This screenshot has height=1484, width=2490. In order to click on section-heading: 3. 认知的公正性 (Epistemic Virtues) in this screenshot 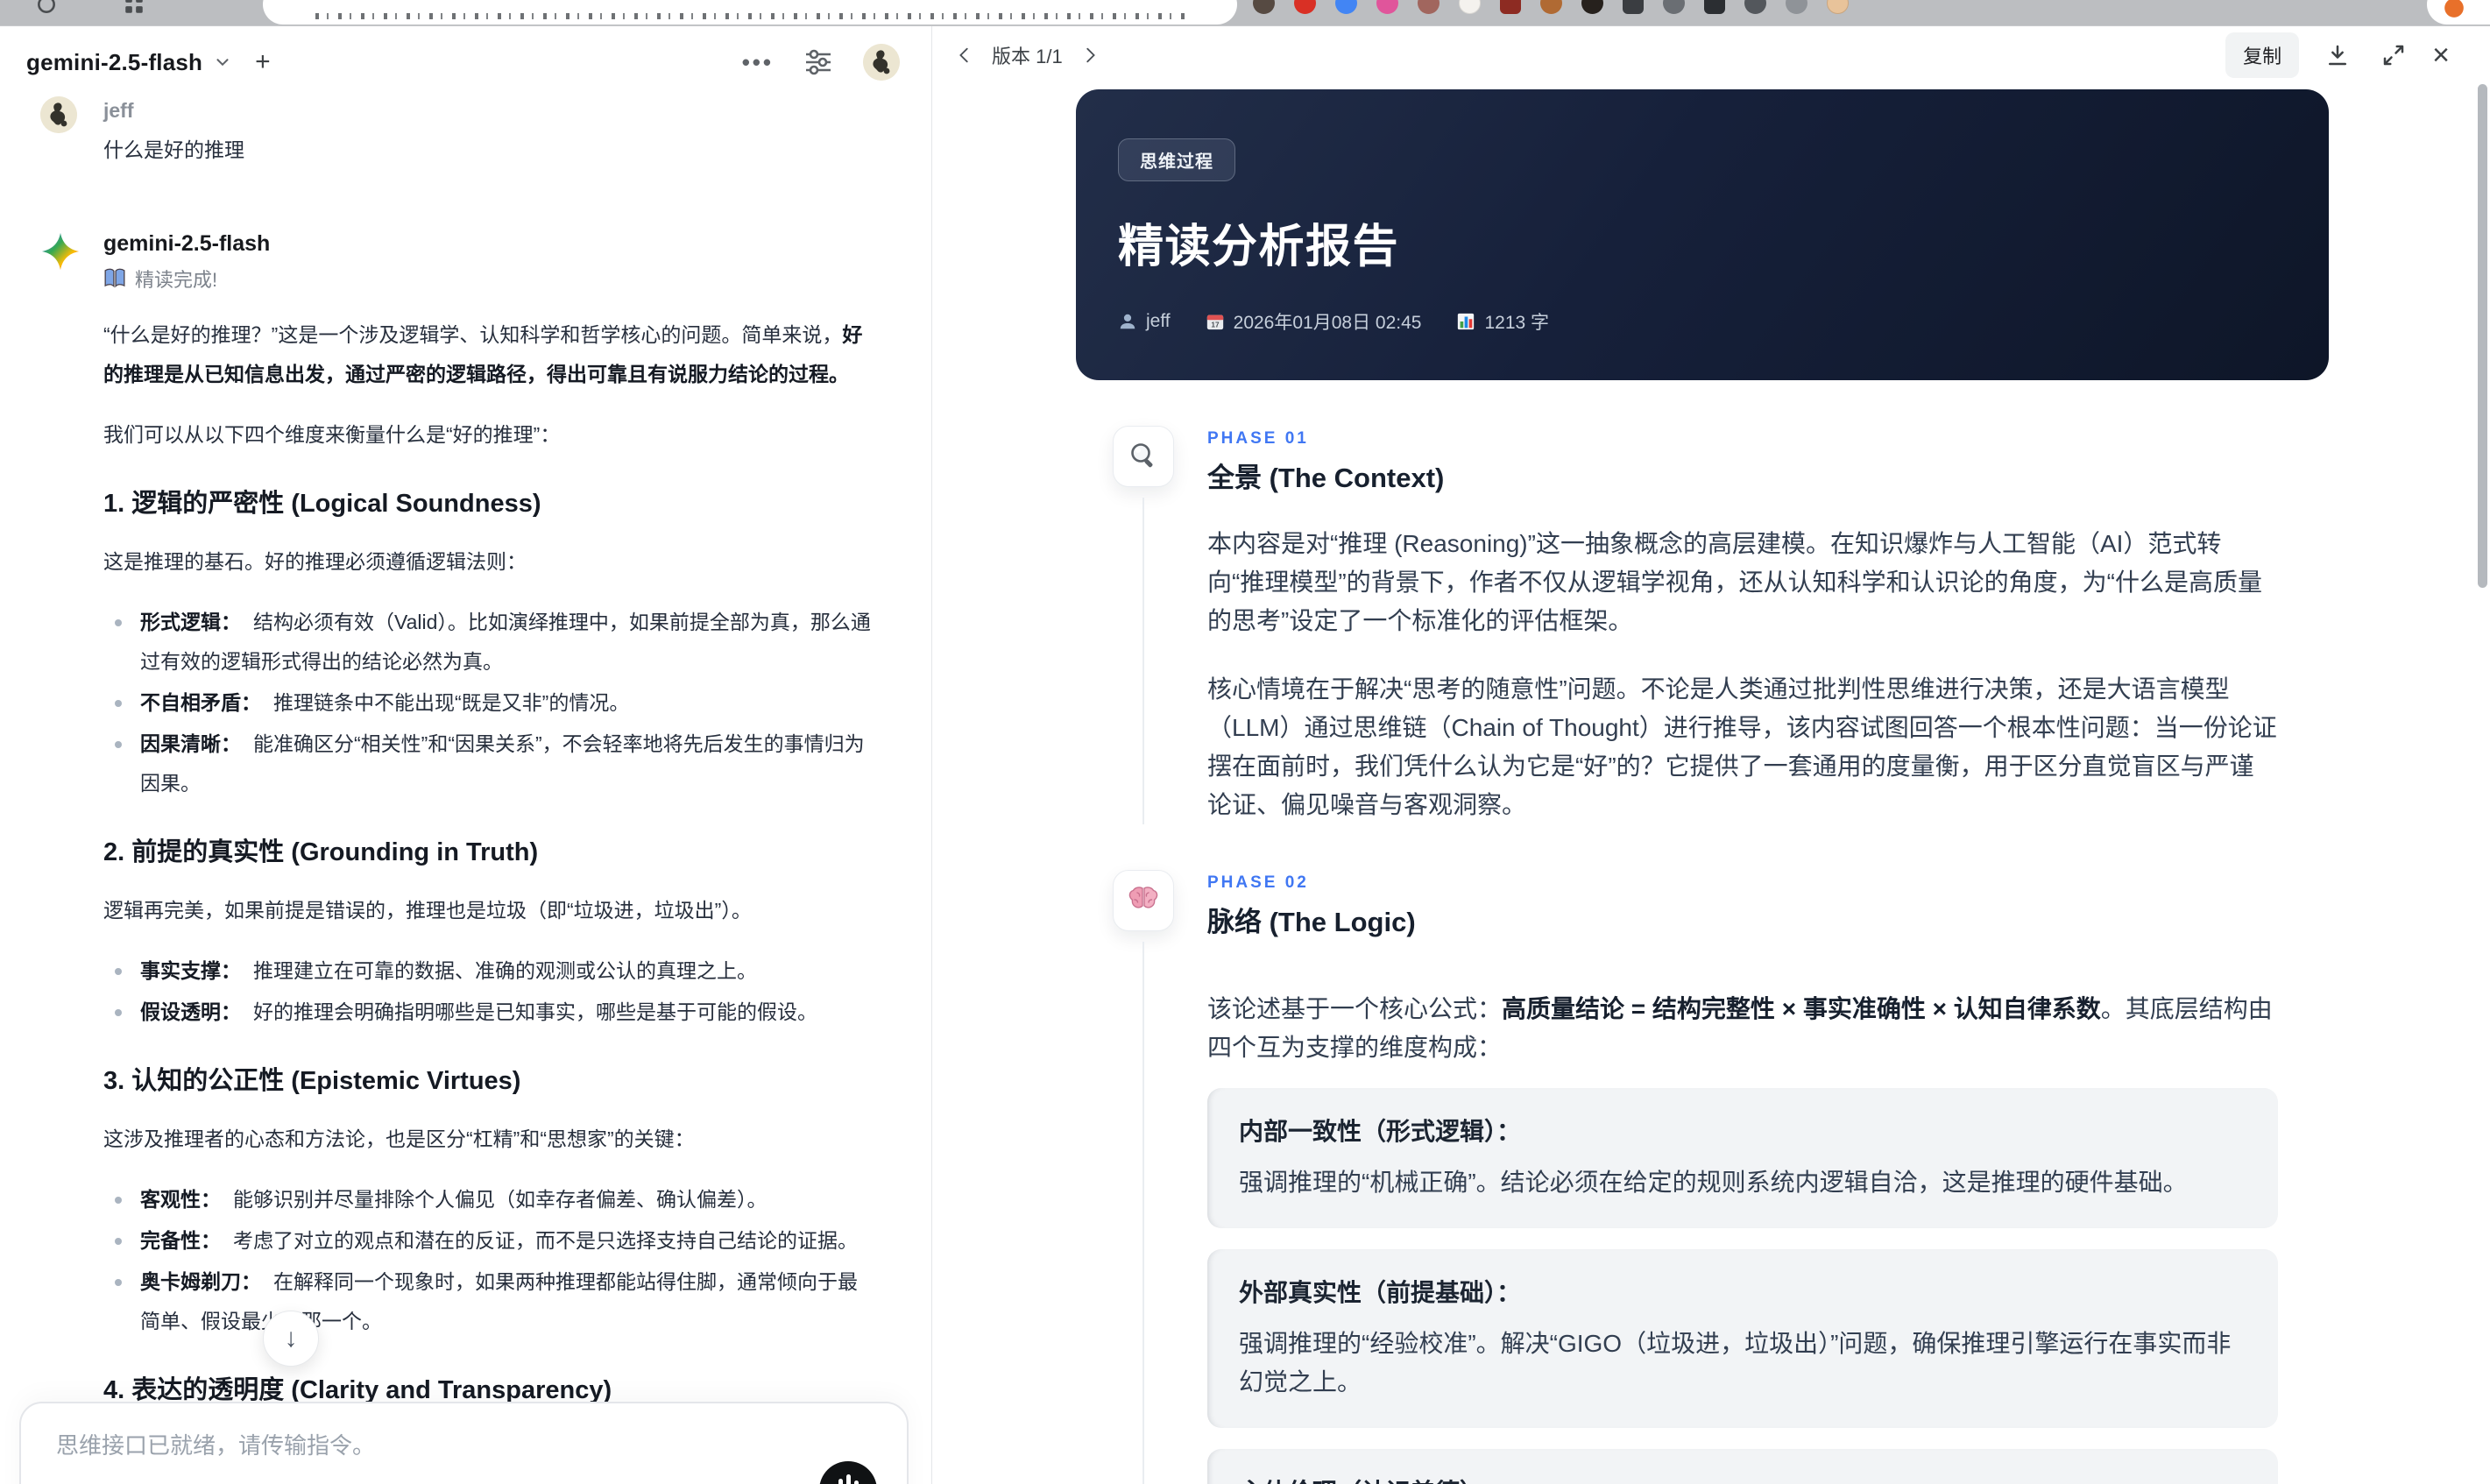, I will do `click(312, 1081)`.